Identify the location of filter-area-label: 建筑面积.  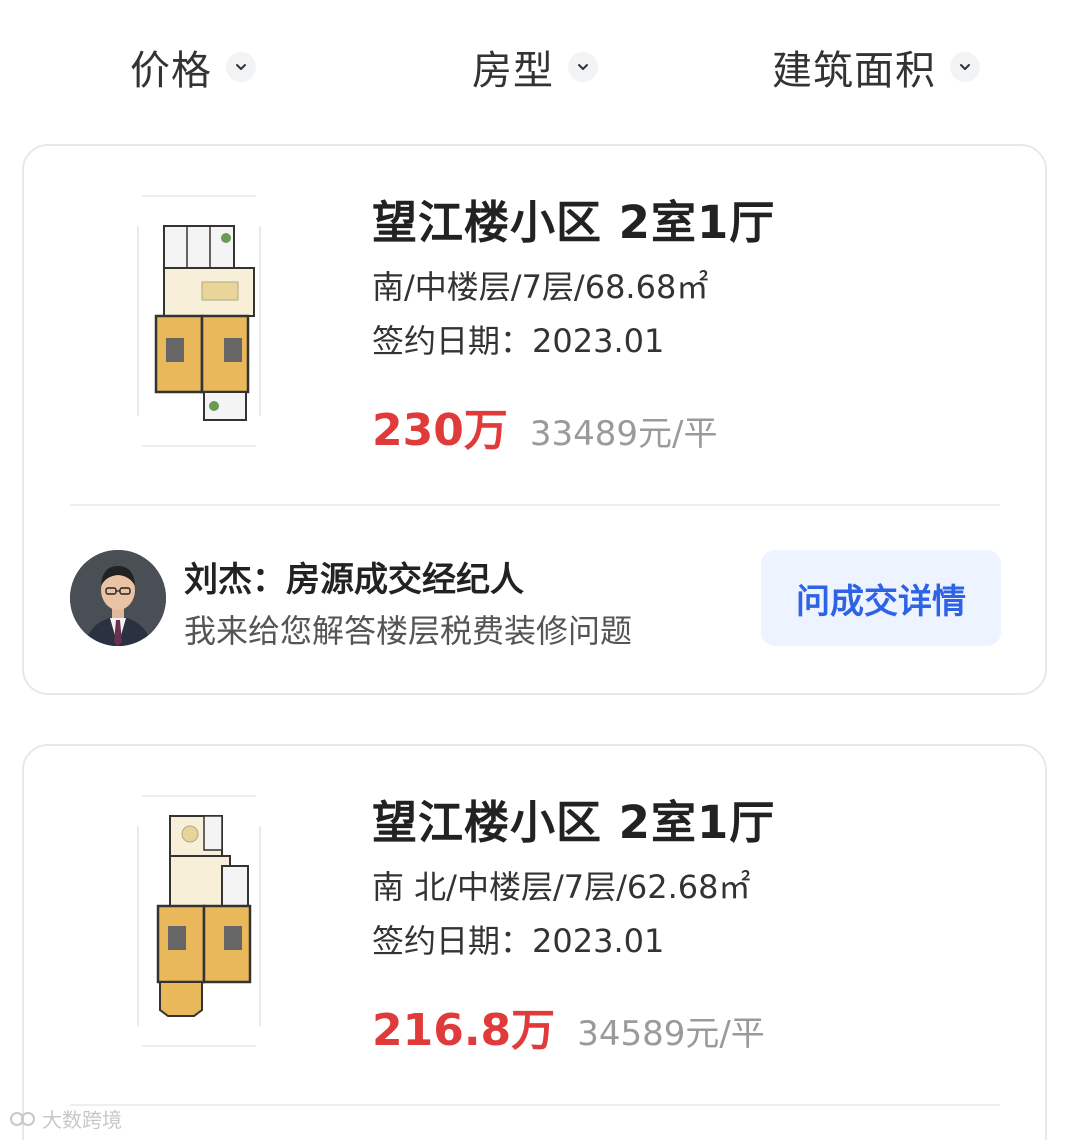
(854, 71).